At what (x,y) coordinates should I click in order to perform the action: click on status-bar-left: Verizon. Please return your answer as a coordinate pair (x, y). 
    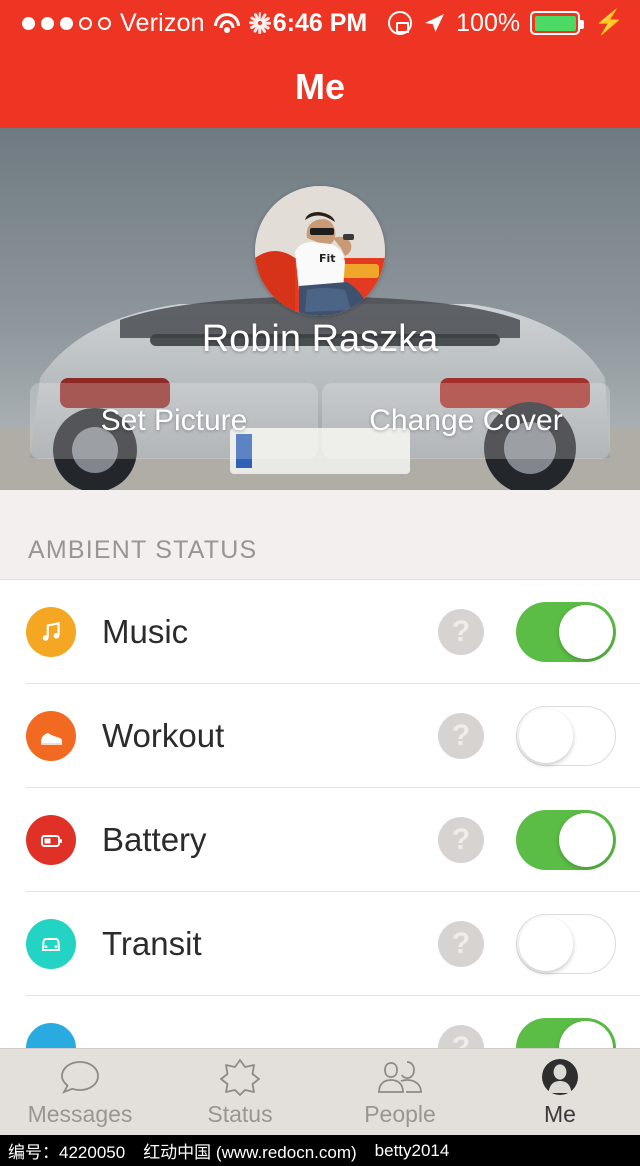
    Looking at the image, I should click on (135, 23).